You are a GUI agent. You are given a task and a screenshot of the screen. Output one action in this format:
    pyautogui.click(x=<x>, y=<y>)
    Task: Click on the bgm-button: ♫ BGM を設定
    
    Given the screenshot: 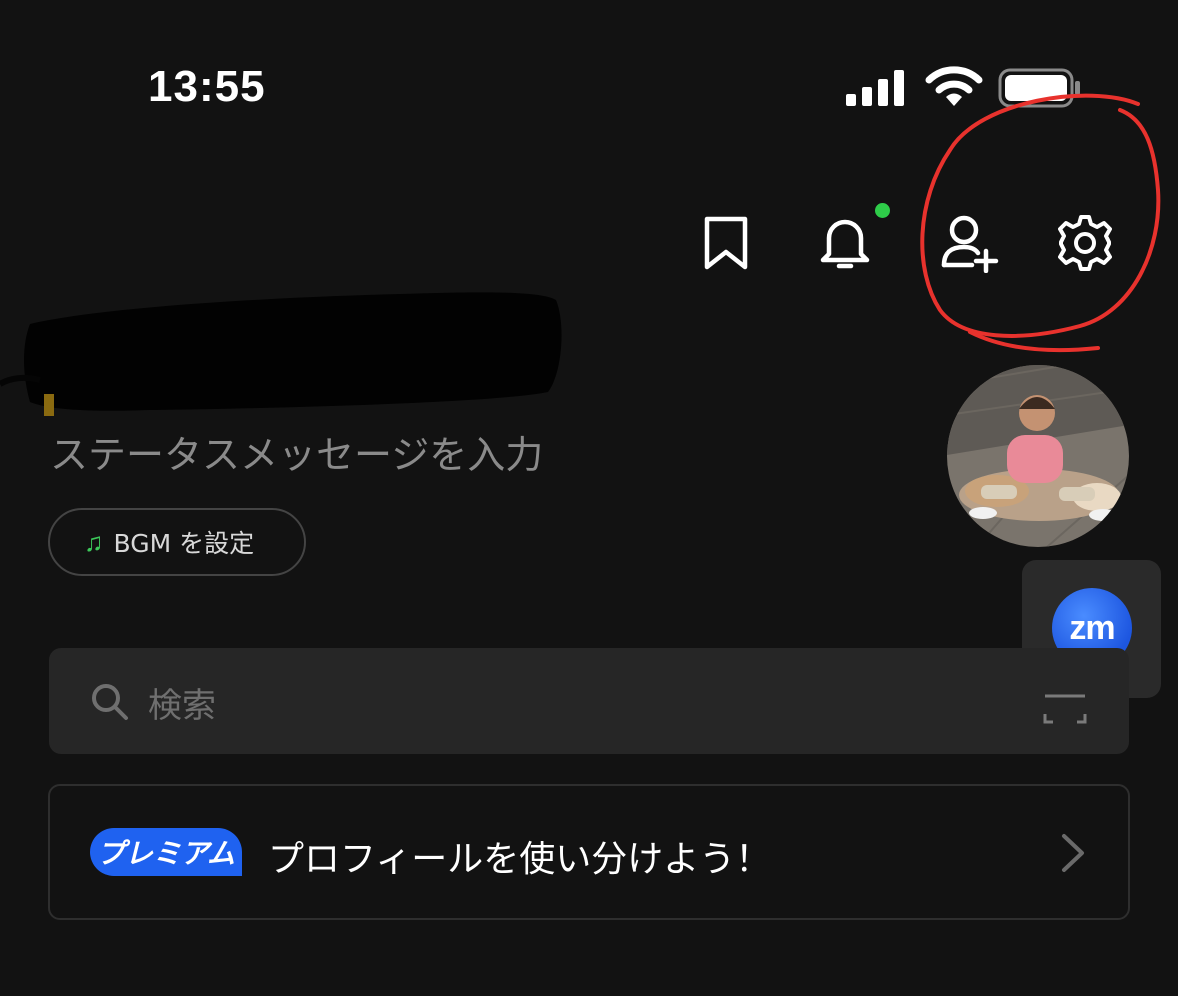 What is the action you would take?
    pyautogui.click(x=177, y=542)
    